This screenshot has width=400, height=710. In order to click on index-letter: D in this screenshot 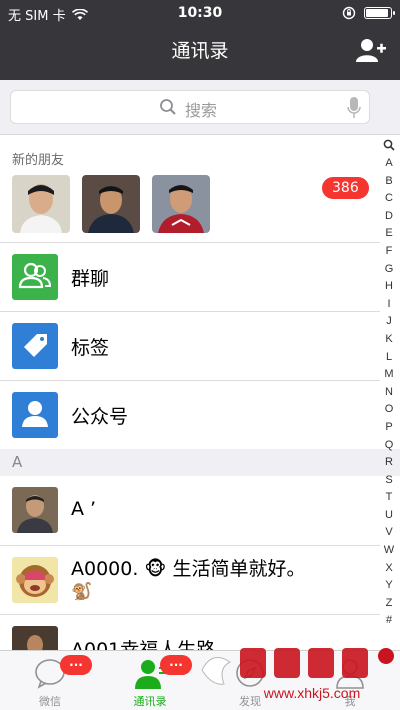, I will do `click(389, 217)`.